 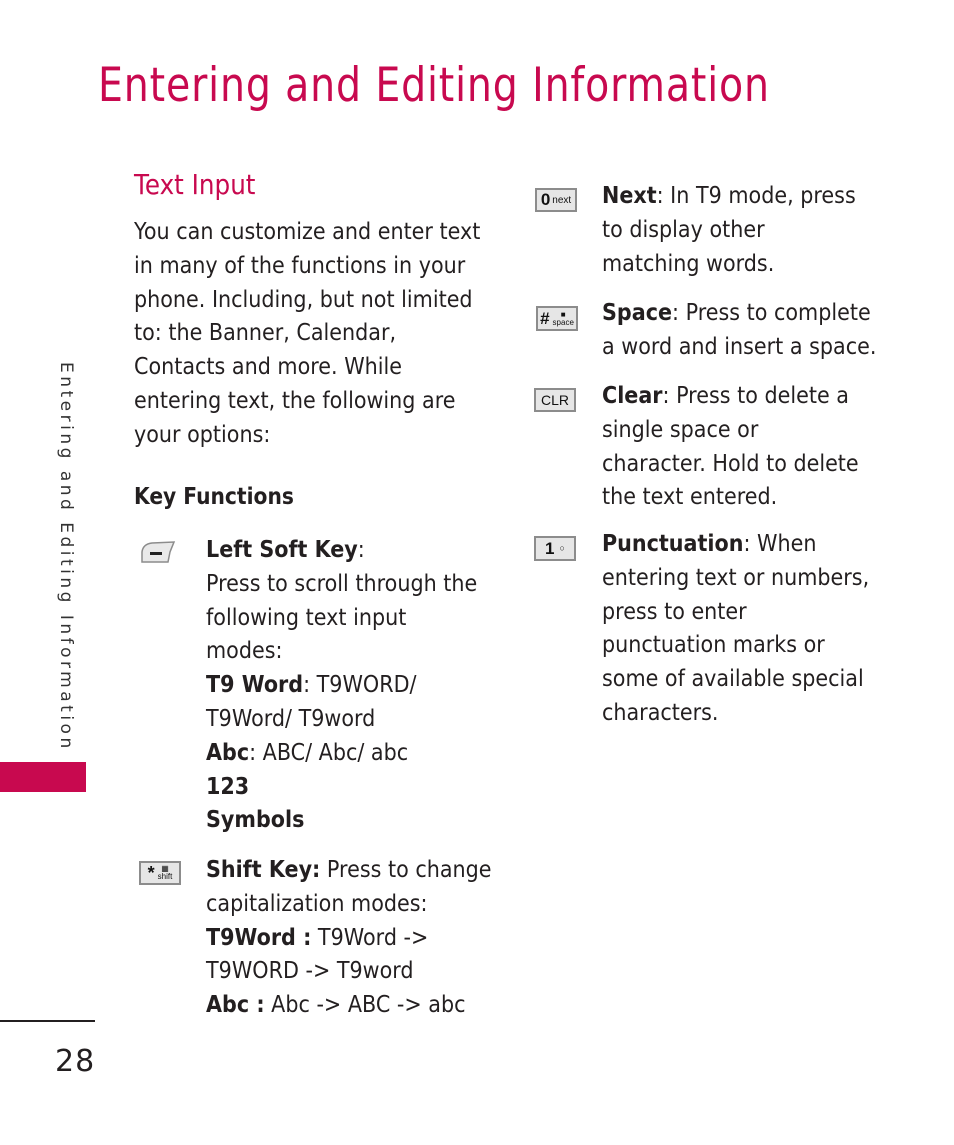 What do you see at coordinates (195, 184) in the screenshot?
I see `section-title: Text Input` at bounding box center [195, 184].